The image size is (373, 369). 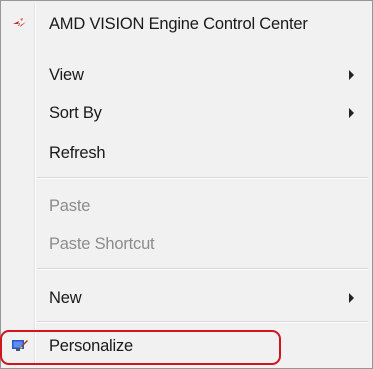 I want to click on menu-item-amd-vision: AMD VISION Engine Control Center, so click(x=186, y=24).